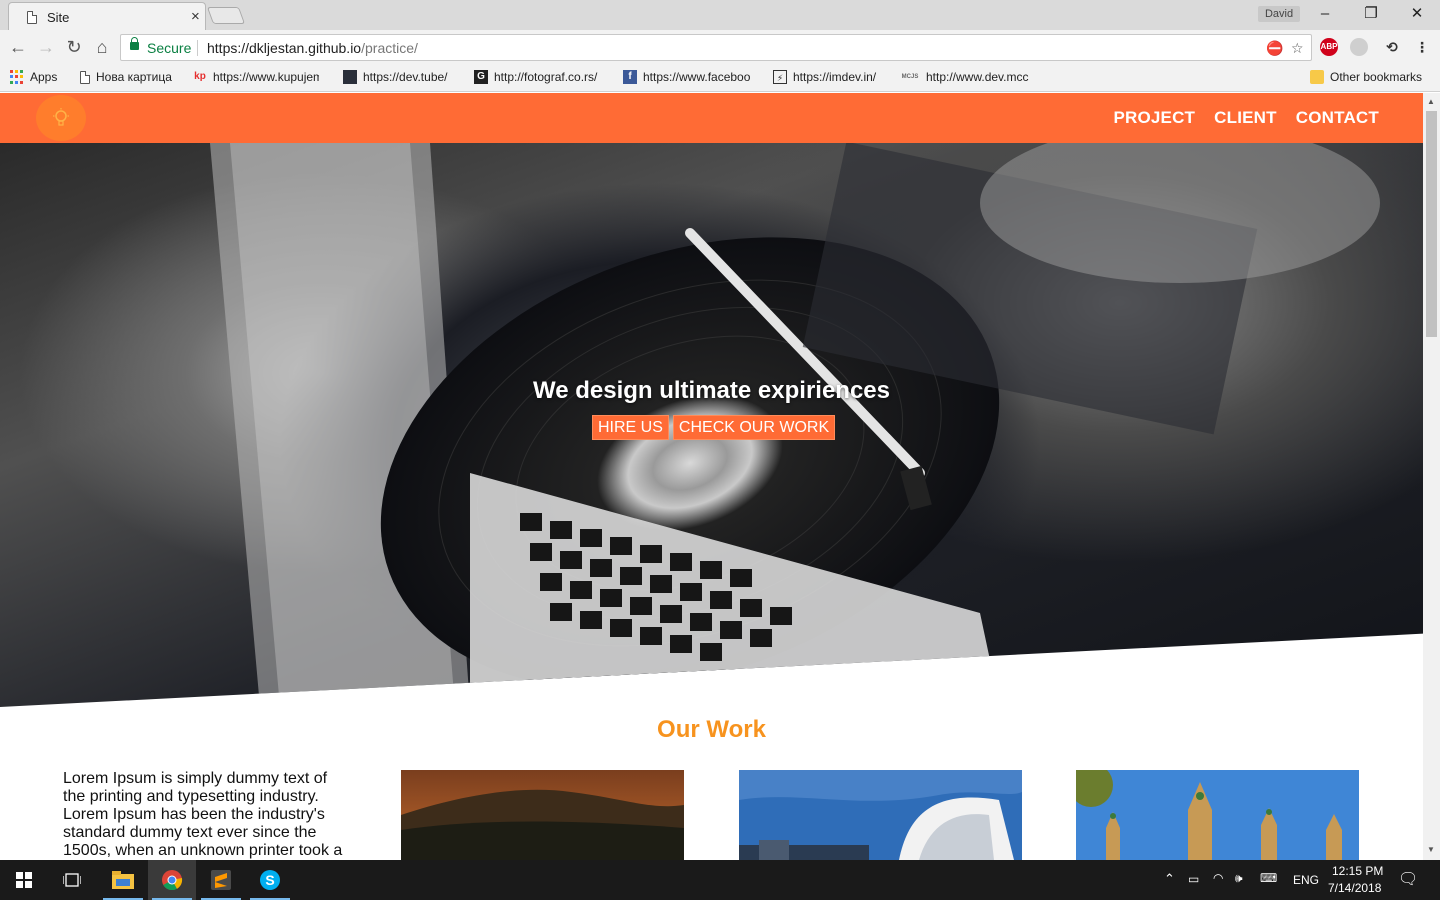 The width and height of the screenshot is (1440, 900). What do you see at coordinates (1239, 878) in the screenshot?
I see `volume-icon: 🕪` at bounding box center [1239, 878].